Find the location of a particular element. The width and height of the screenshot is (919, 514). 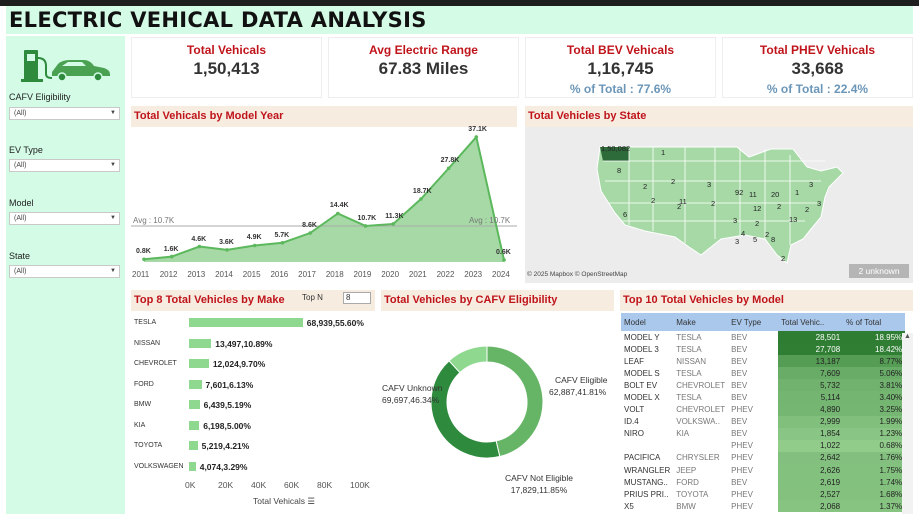

table-cell: LEAF is located at coordinates (634, 361).